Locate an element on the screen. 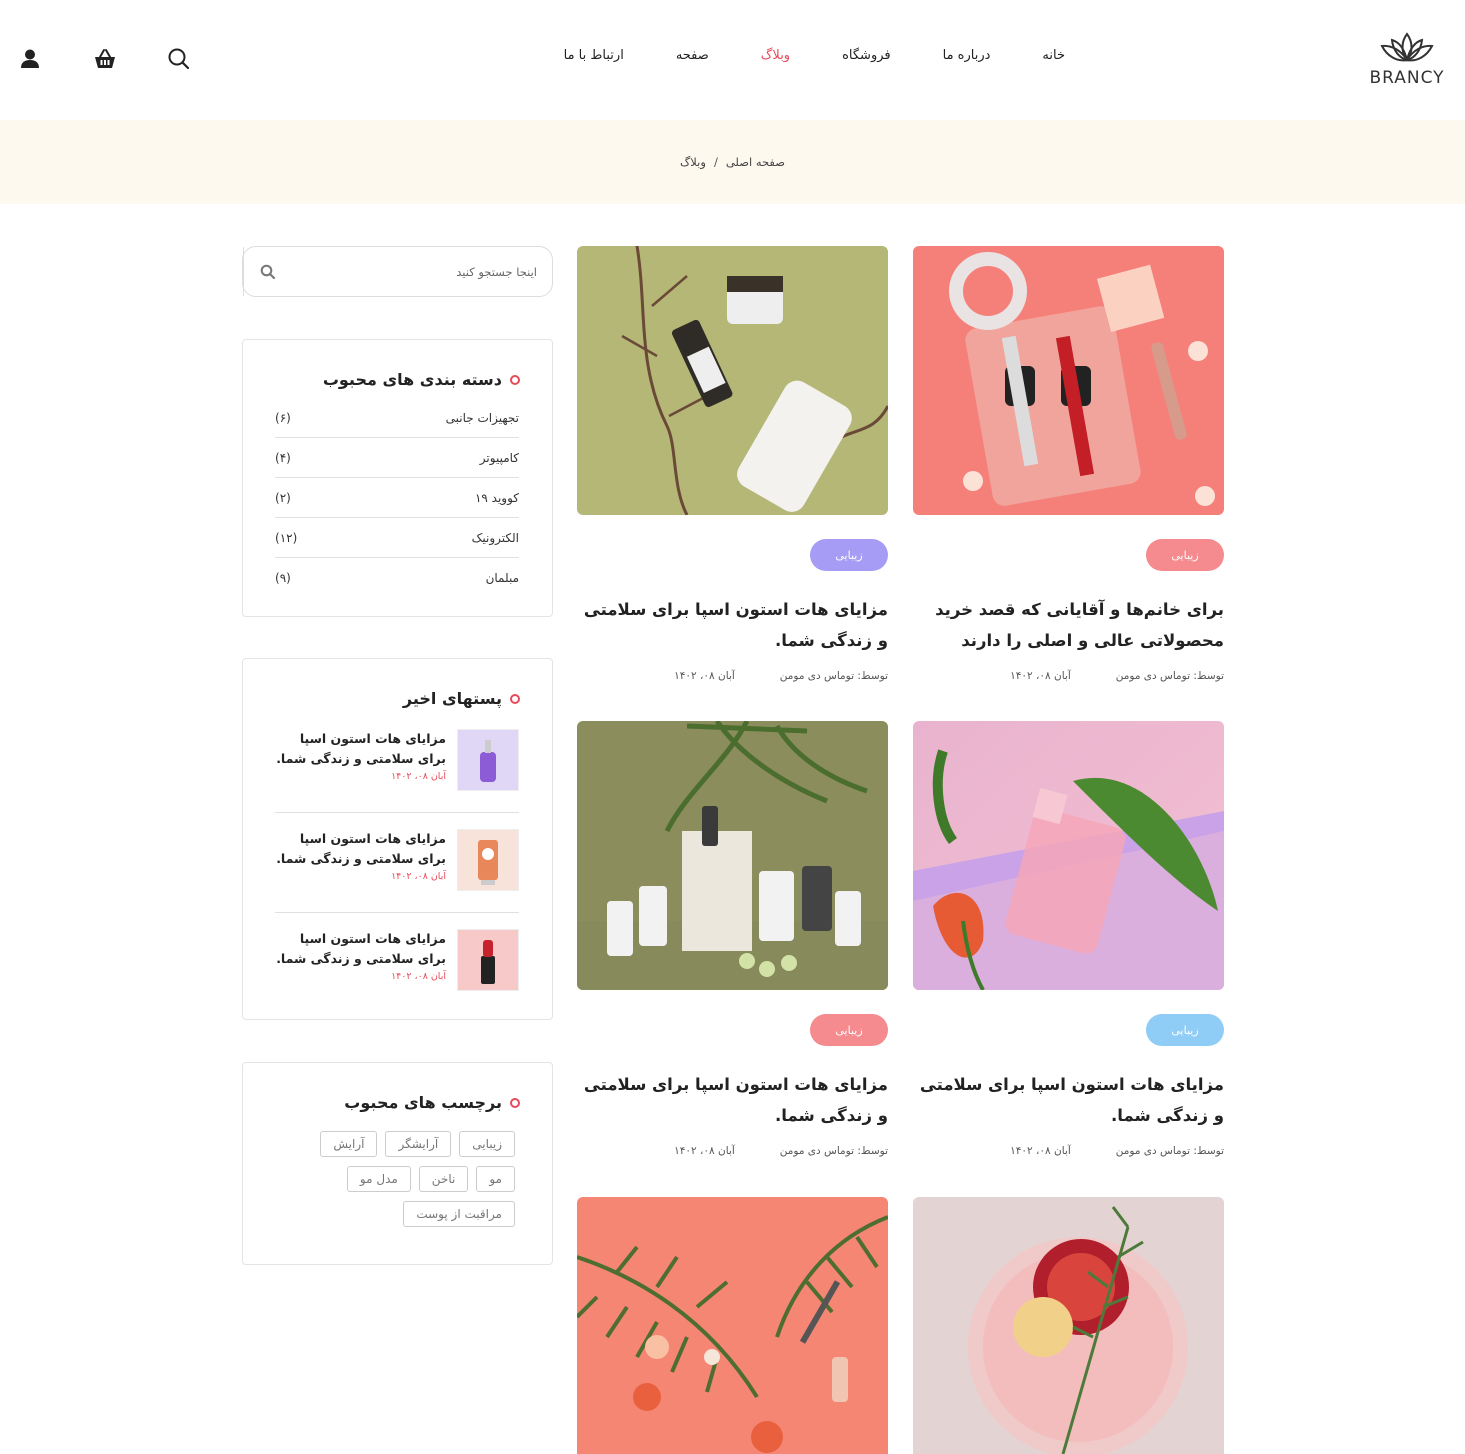 Image resolution: width=1465 pixels, height=1454 pixels. user-icon is located at coordinates (30, 59).